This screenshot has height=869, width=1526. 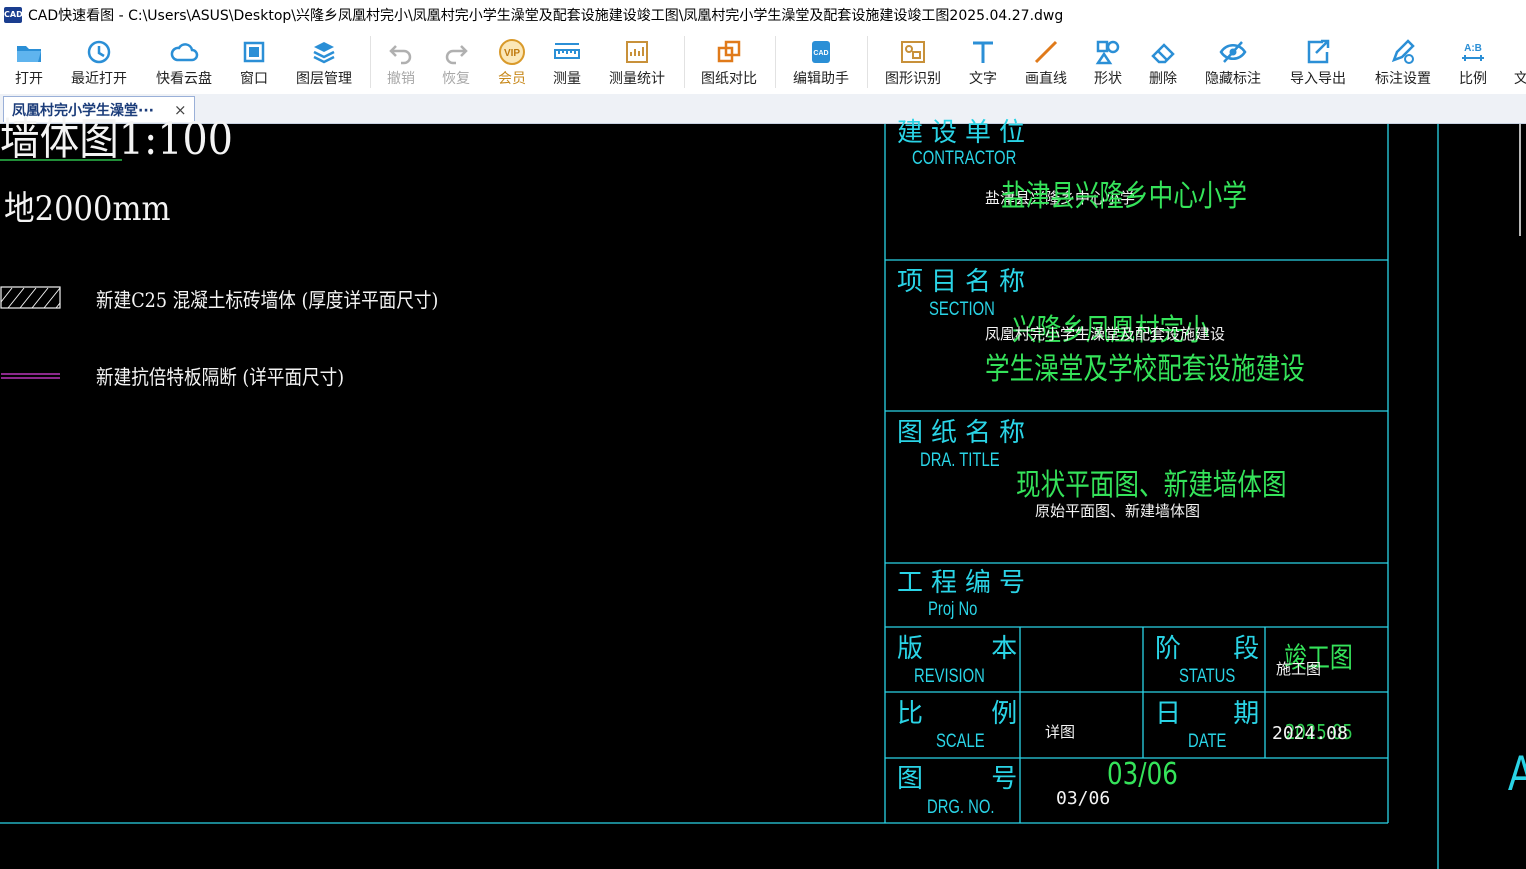 I want to click on compare-icon, so click(x=729, y=51).